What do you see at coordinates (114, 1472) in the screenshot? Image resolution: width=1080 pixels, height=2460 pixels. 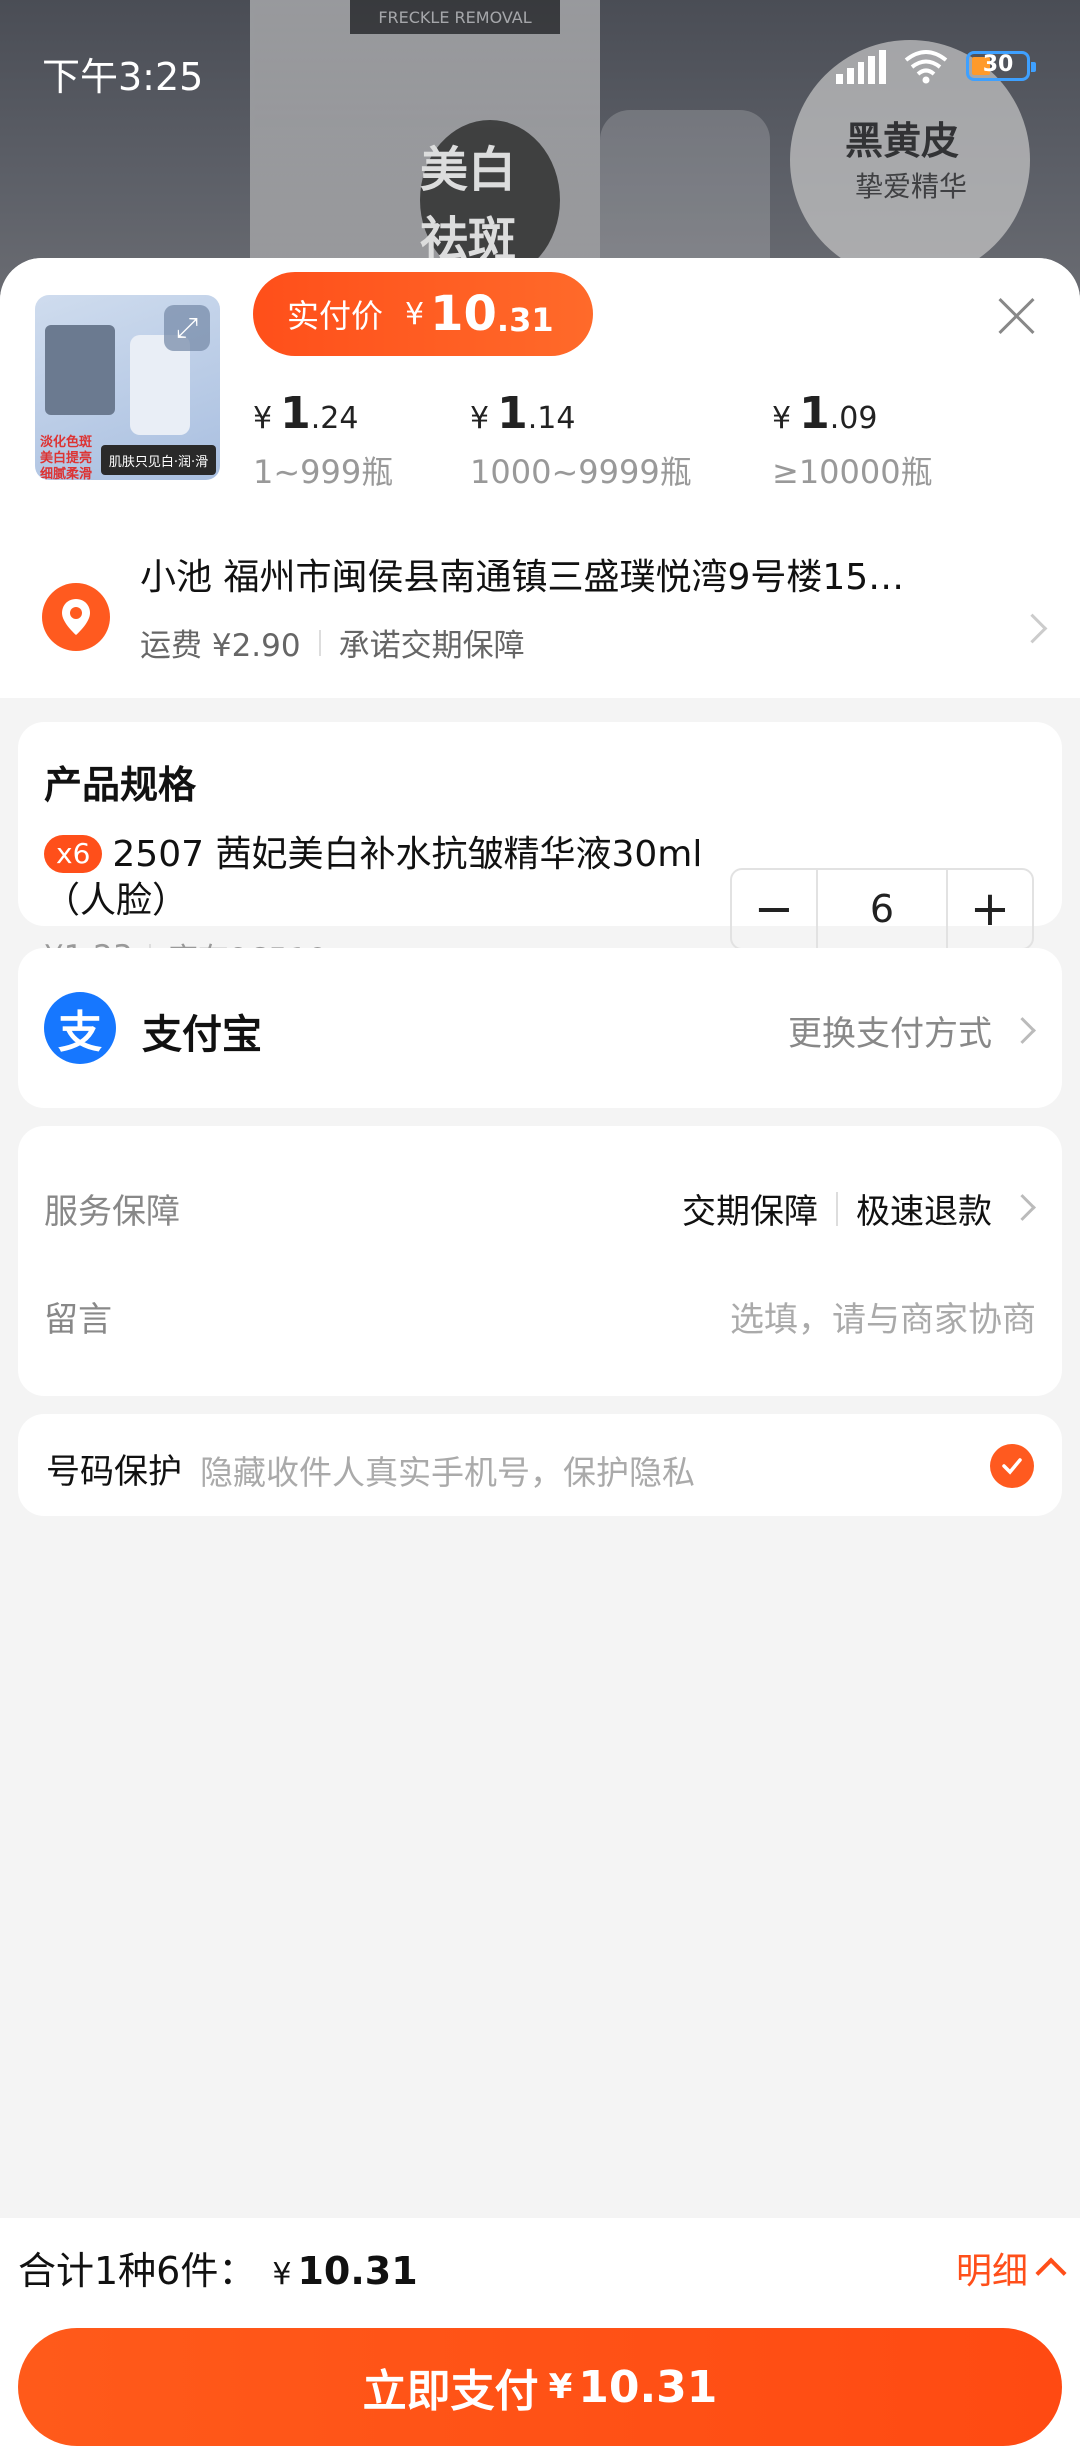 I see `privacy-title: 号码保护` at bounding box center [114, 1472].